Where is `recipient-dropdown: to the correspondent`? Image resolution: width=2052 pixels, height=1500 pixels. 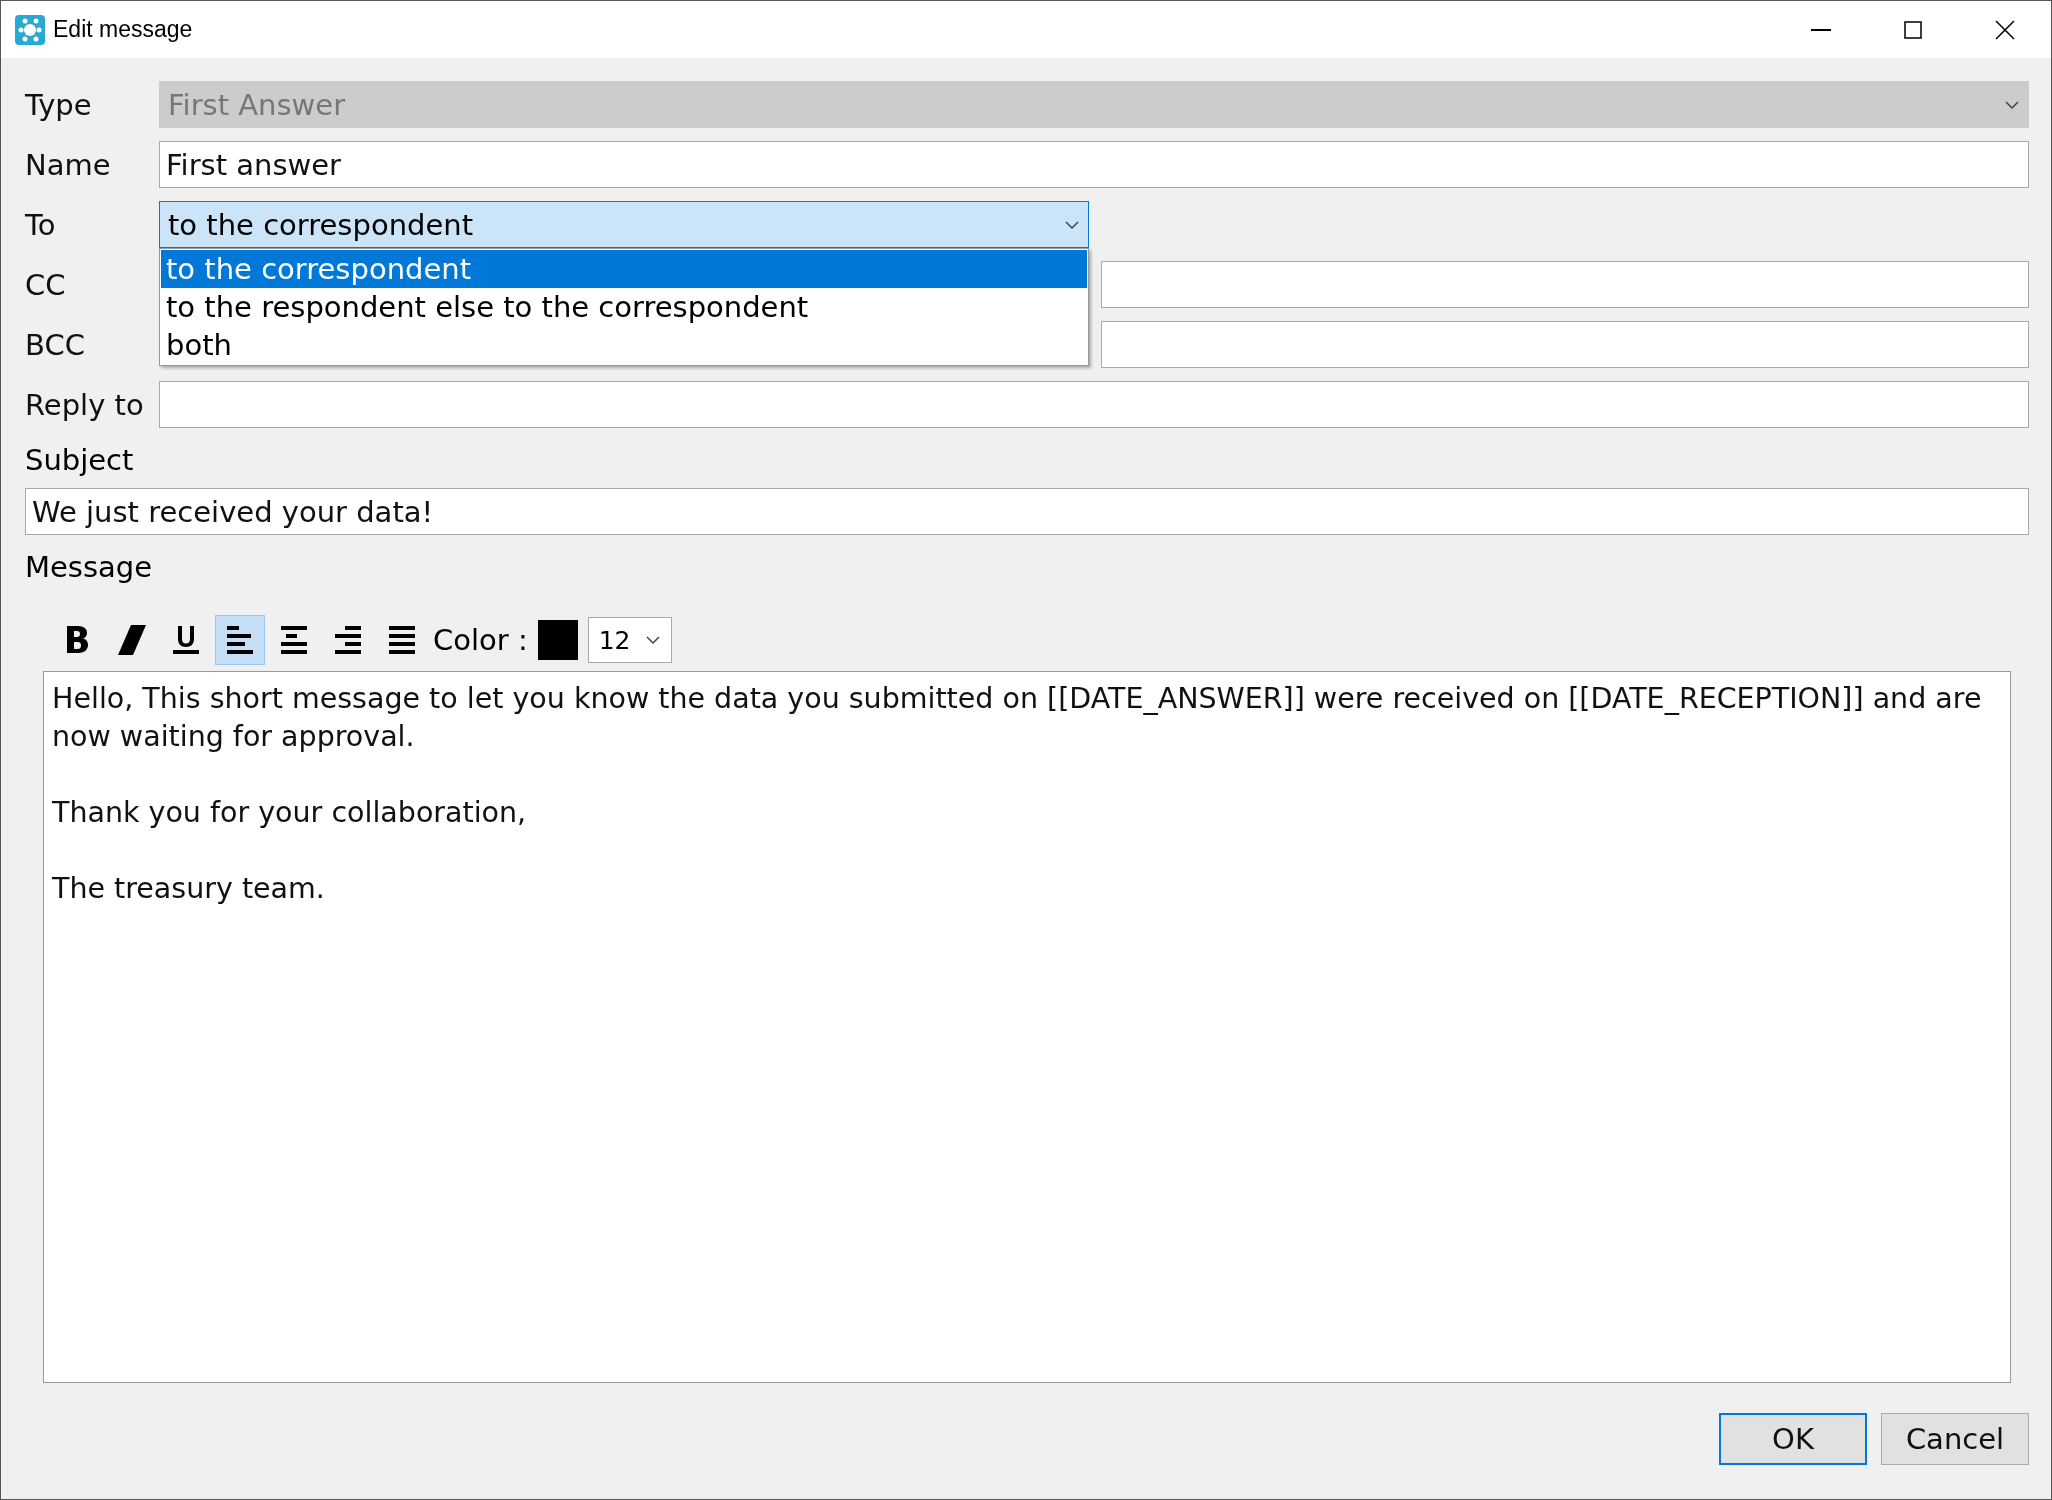
recipient-dropdown: to the correspondent is located at coordinates (624, 224).